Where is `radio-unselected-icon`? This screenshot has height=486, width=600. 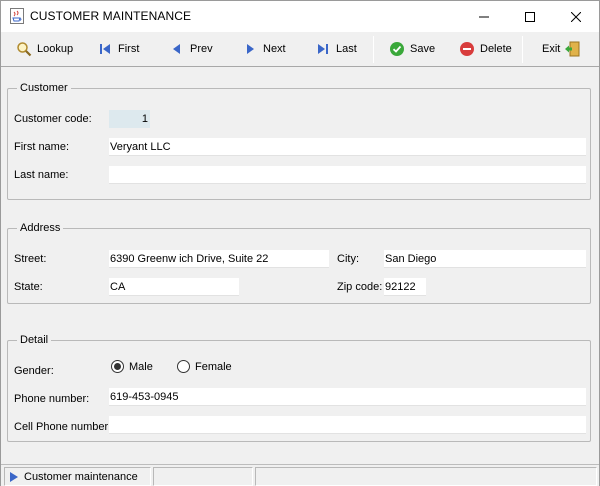
radio-unselected-icon is located at coordinates (183, 366).